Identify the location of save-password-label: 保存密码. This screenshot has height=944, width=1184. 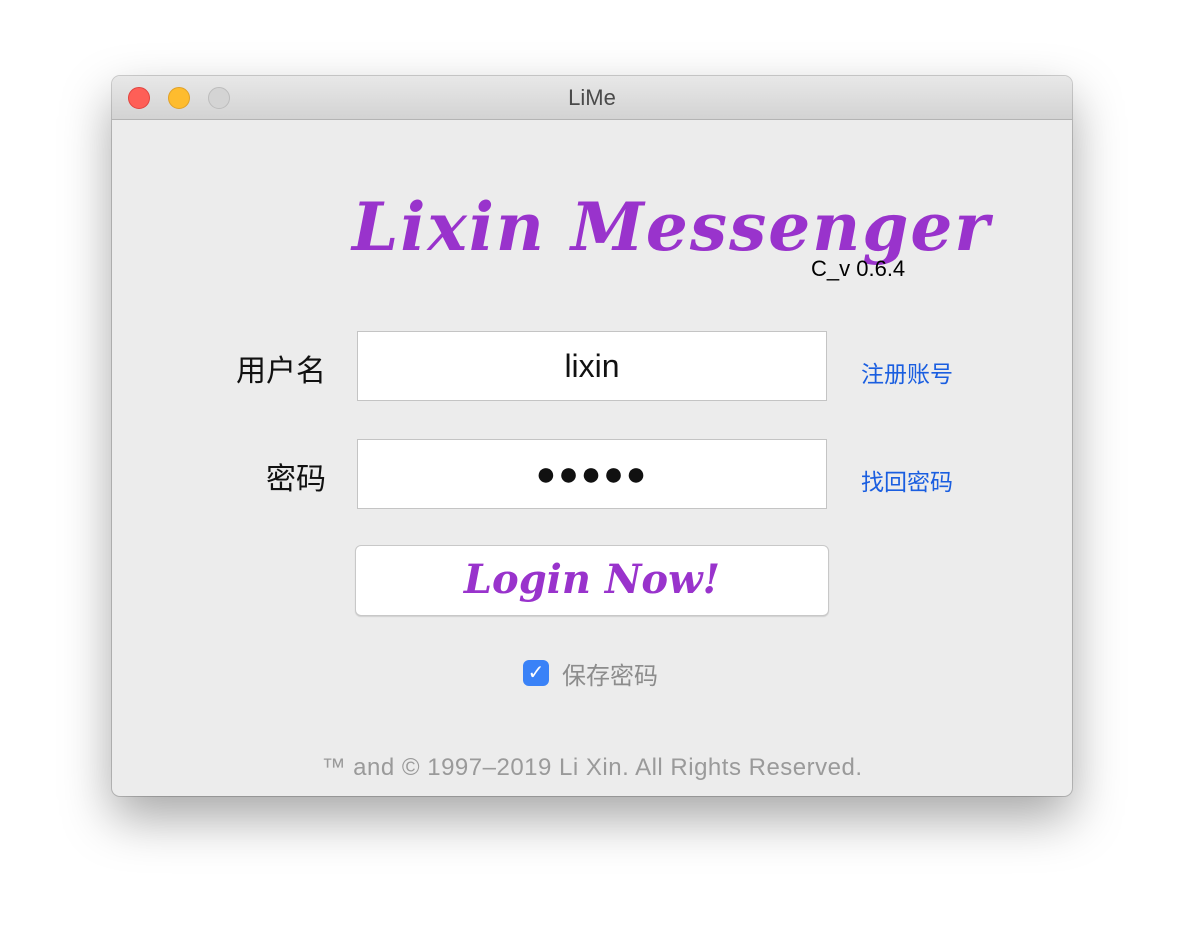
(610, 673).